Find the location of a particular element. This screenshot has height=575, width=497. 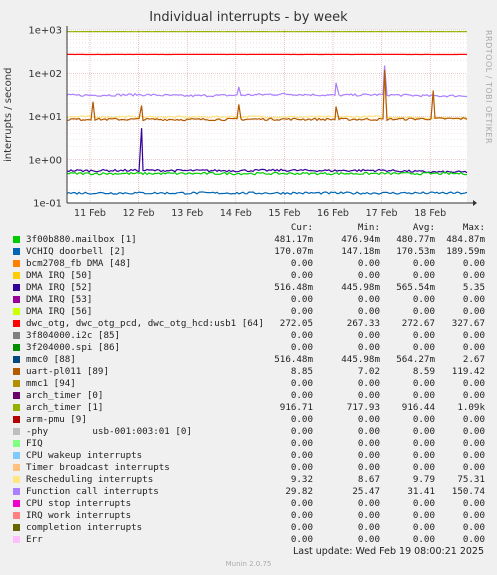

legend-max-value: 1.09k is located at coordinates (471, 407).